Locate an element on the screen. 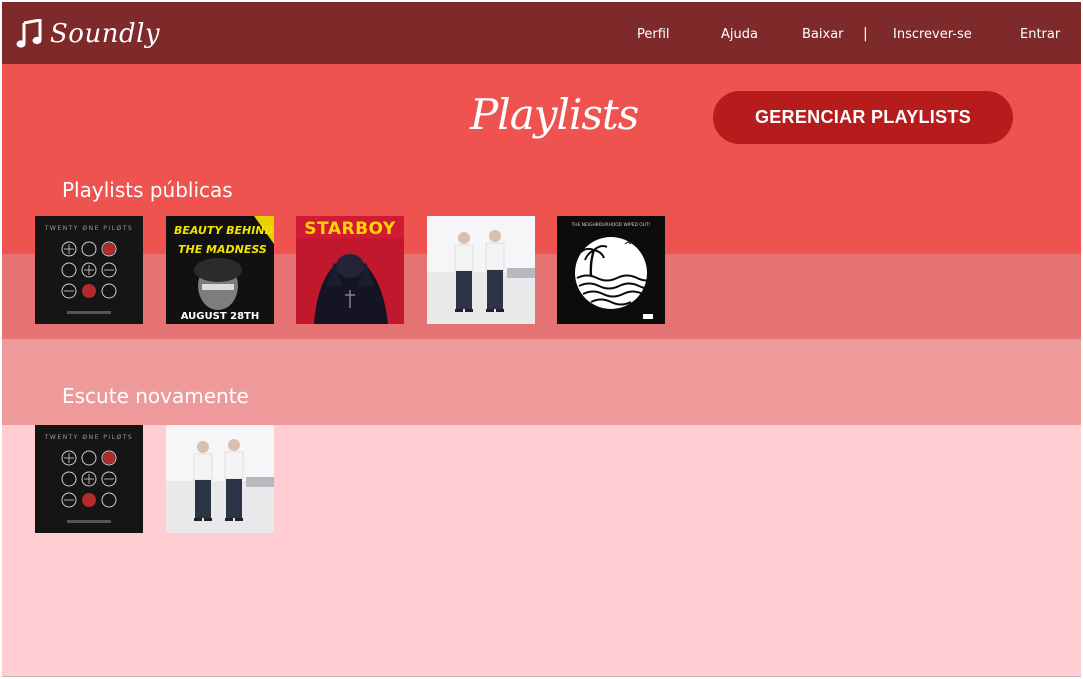 This screenshot has height=679, width=1083. recent-cover-vessel is located at coordinates (220, 479).